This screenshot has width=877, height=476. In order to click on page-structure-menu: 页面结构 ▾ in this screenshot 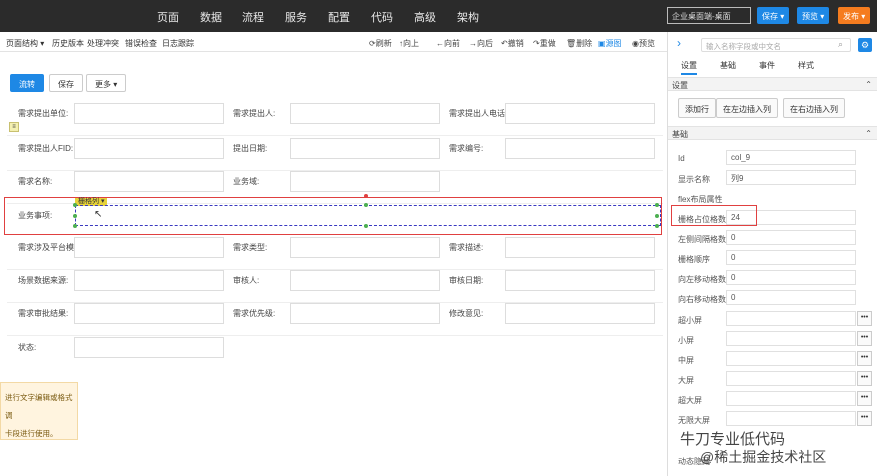, I will do `click(25, 43)`.